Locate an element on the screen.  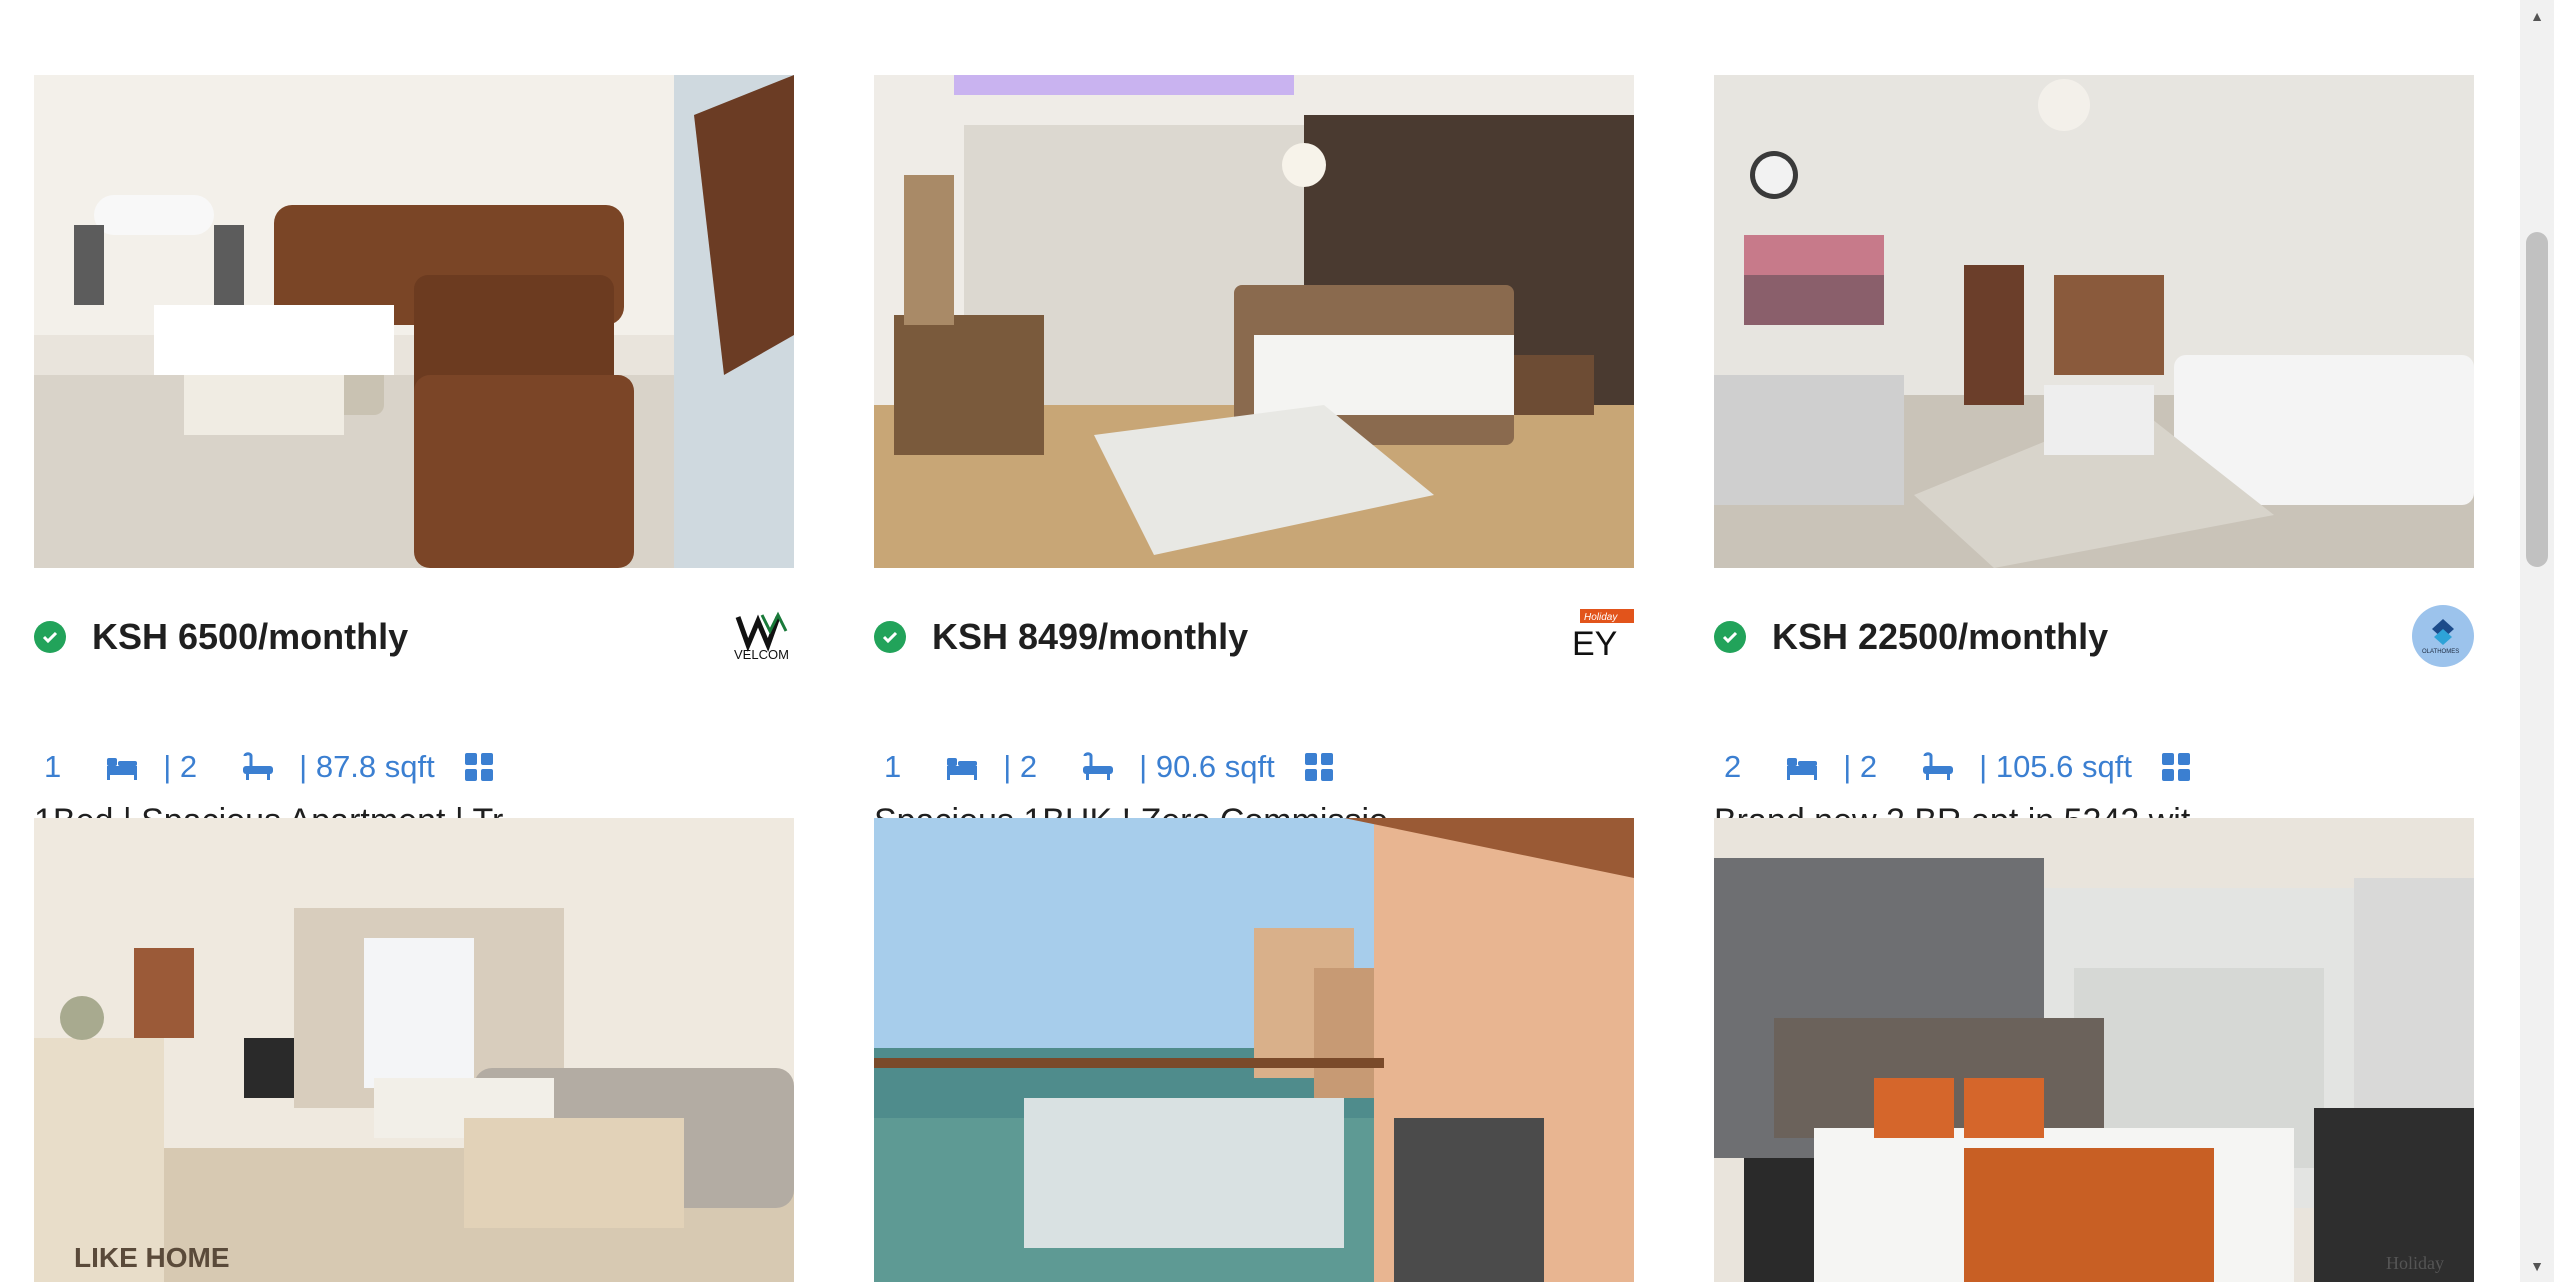
listing-card is located at coordinates (1254, 1050).